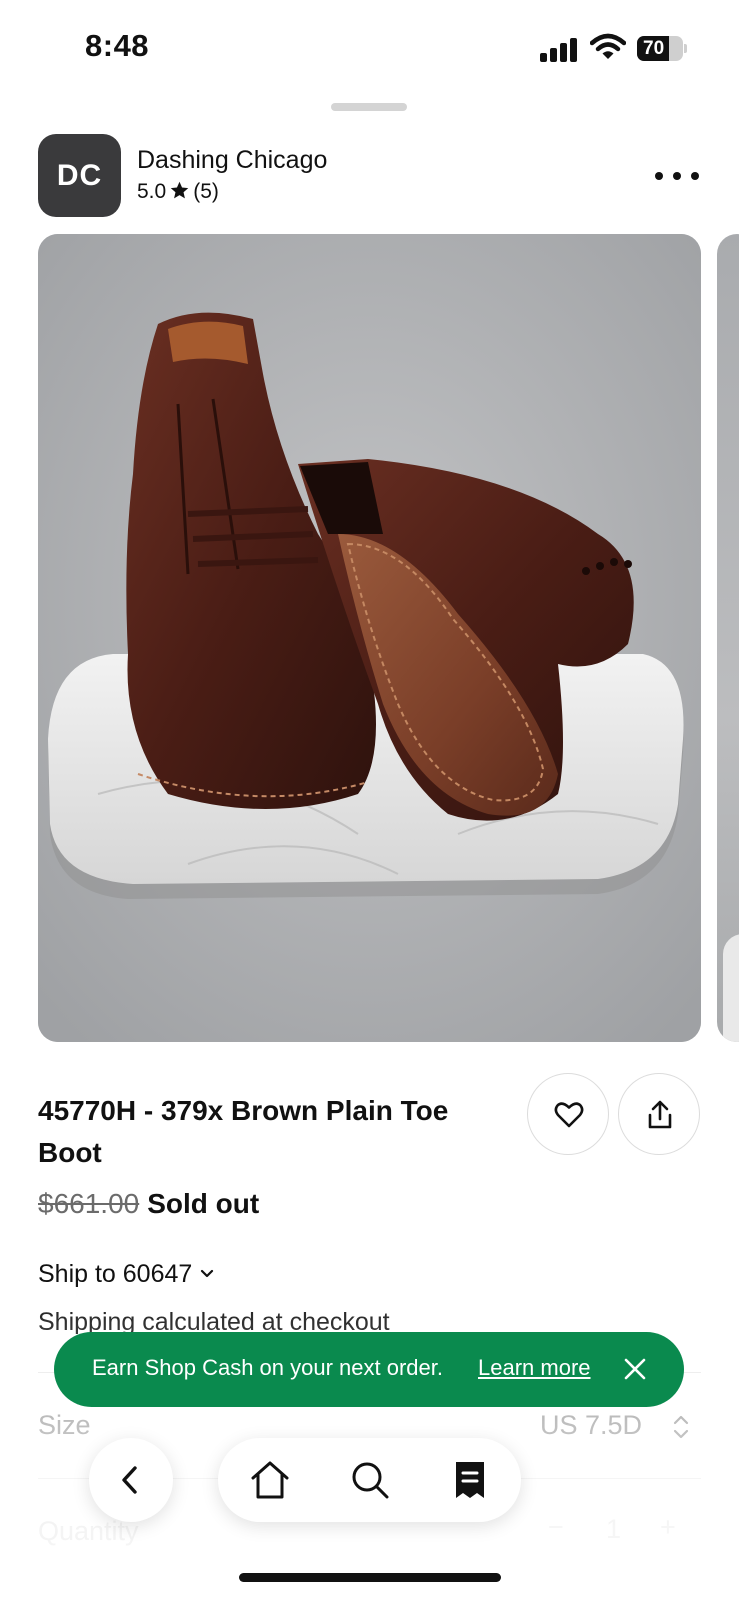 The image size is (739, 1600). I want to click on price-row: $661.00 Sold out, so click(148, 1204).